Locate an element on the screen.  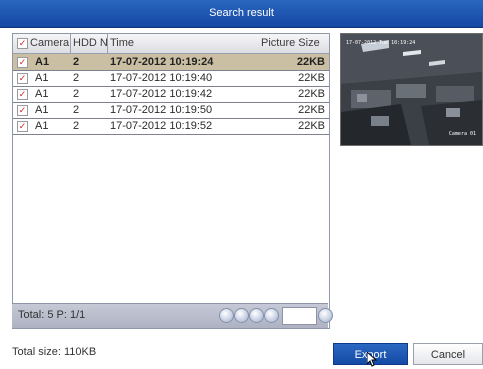
last-page-icon is located at coordinates (271, 315).